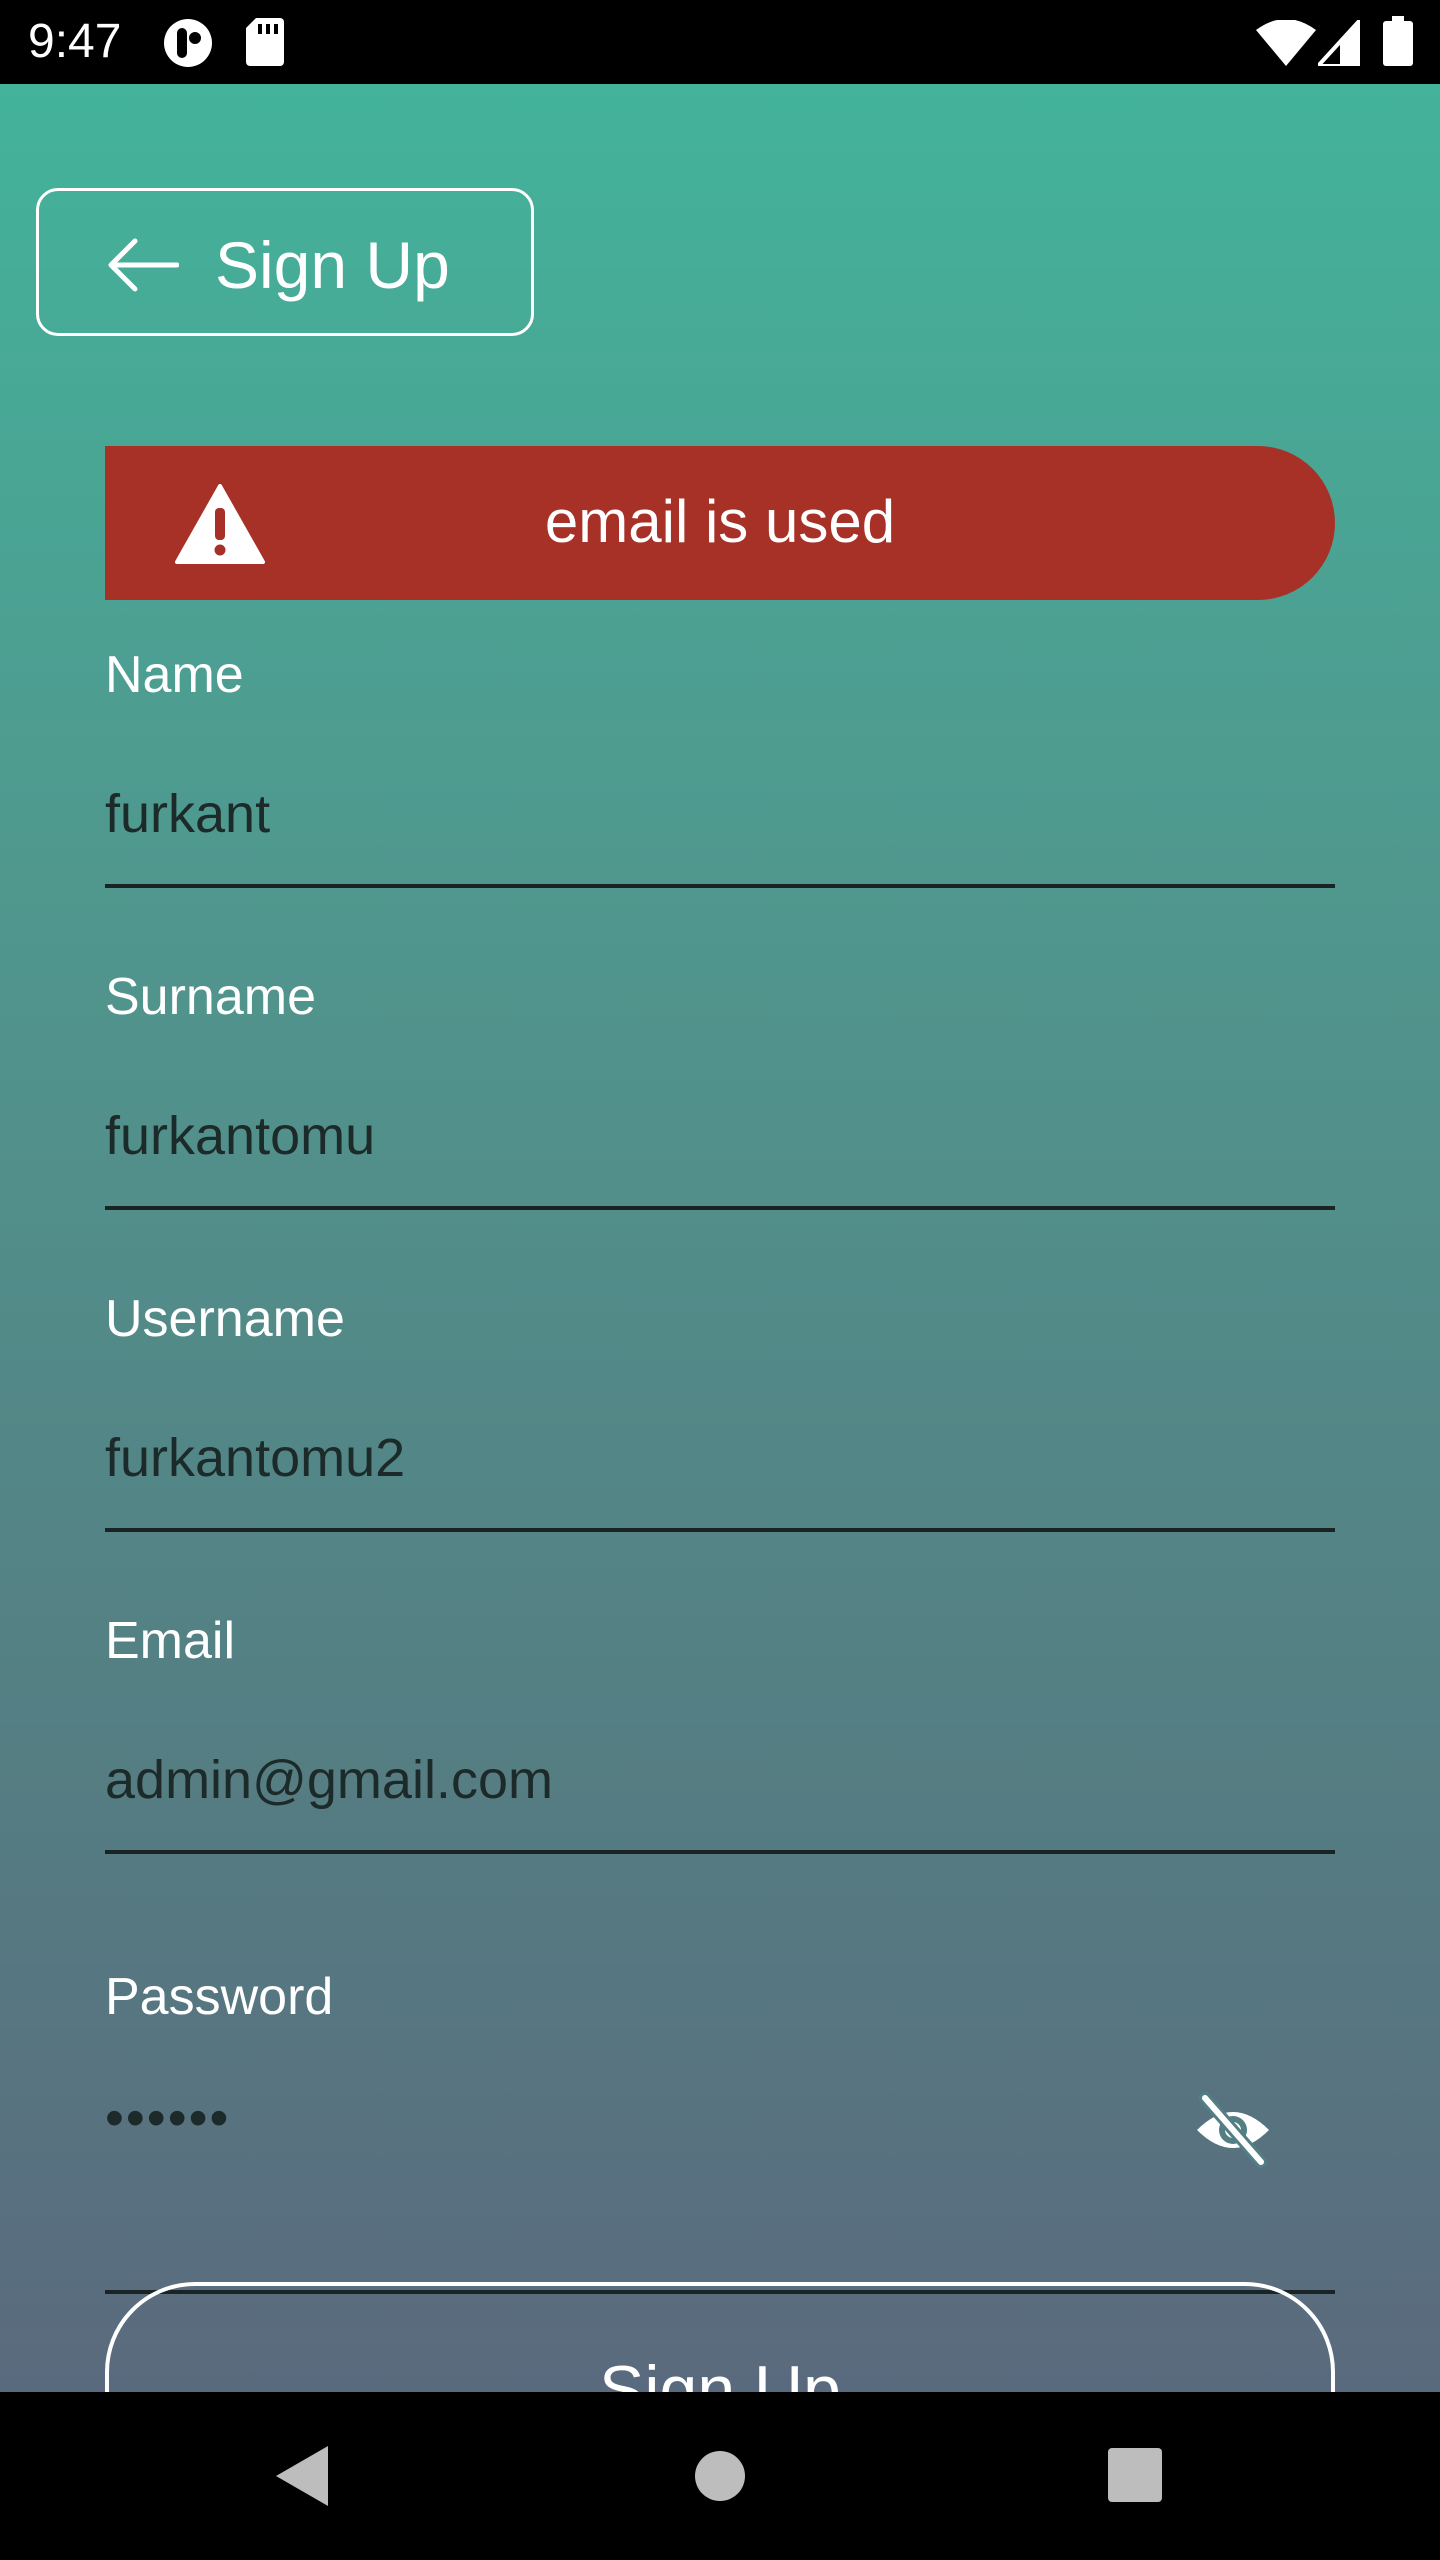 Image resolution: width=1440 pixels, height=2560 pixels. Describe the element at coordinates (605, 1458) in the screenshot. I see `username-input: furkantomu2` at that location.